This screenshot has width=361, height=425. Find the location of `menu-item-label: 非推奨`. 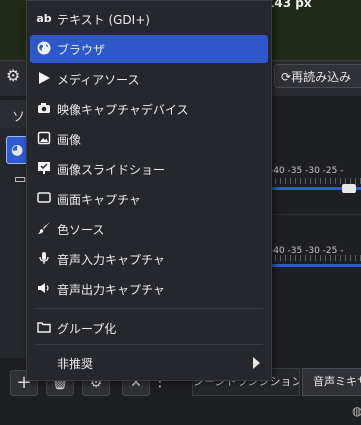

menu-item-label: 非推奨 is located at coordinates (75, 364).